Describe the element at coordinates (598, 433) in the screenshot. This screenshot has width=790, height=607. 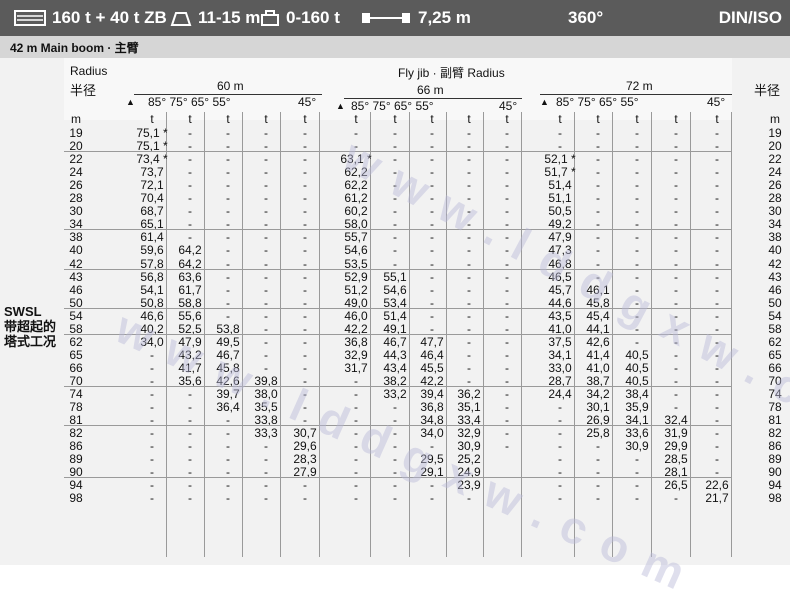
I see `load-value-cell: 25,8` at that location.